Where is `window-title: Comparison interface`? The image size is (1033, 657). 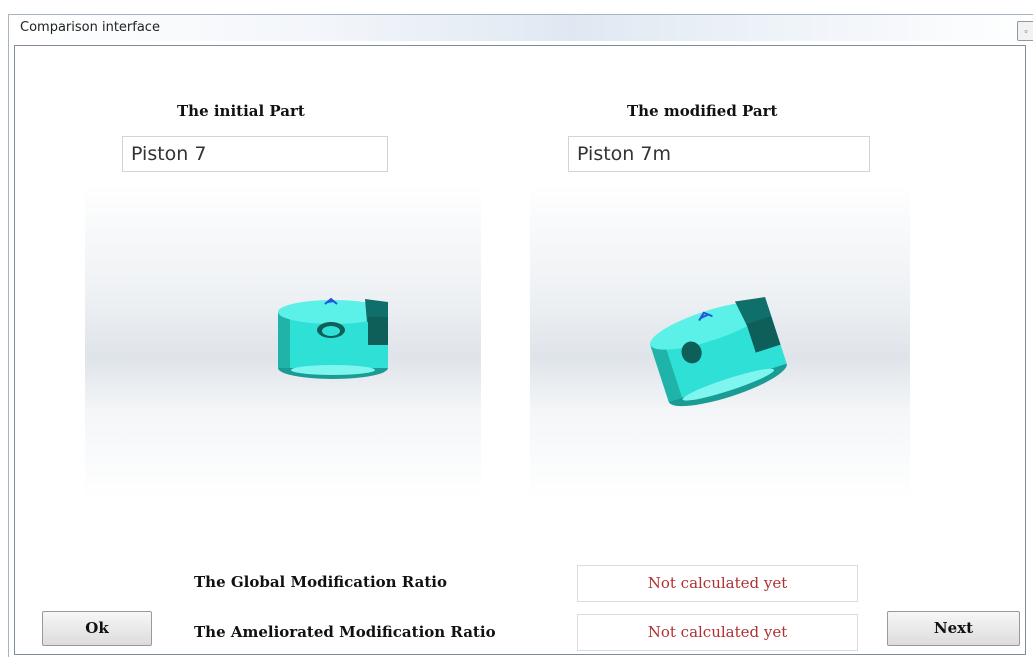 window-title: Comparison interface is located at coordinates (90, 27).